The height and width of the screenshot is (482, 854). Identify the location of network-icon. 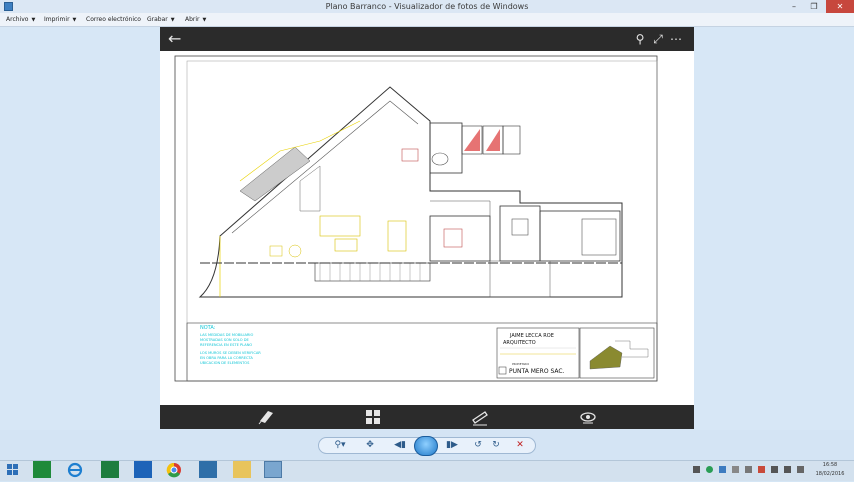
(774, 469).